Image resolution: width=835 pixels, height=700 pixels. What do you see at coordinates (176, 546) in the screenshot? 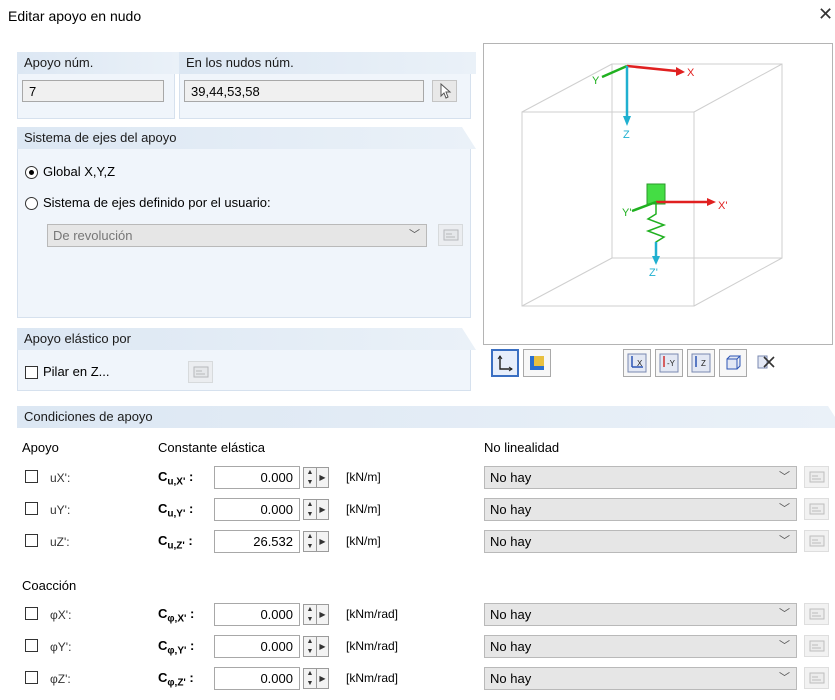
I see `coef-subscript: u,Z'` at bounding box center [176, 546].